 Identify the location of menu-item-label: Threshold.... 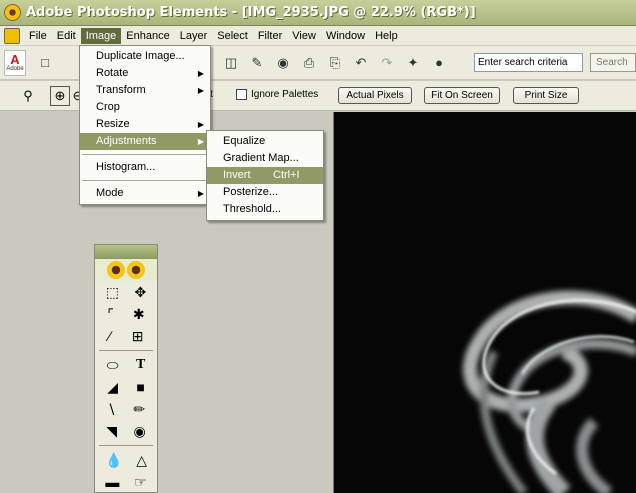
(252, 209).